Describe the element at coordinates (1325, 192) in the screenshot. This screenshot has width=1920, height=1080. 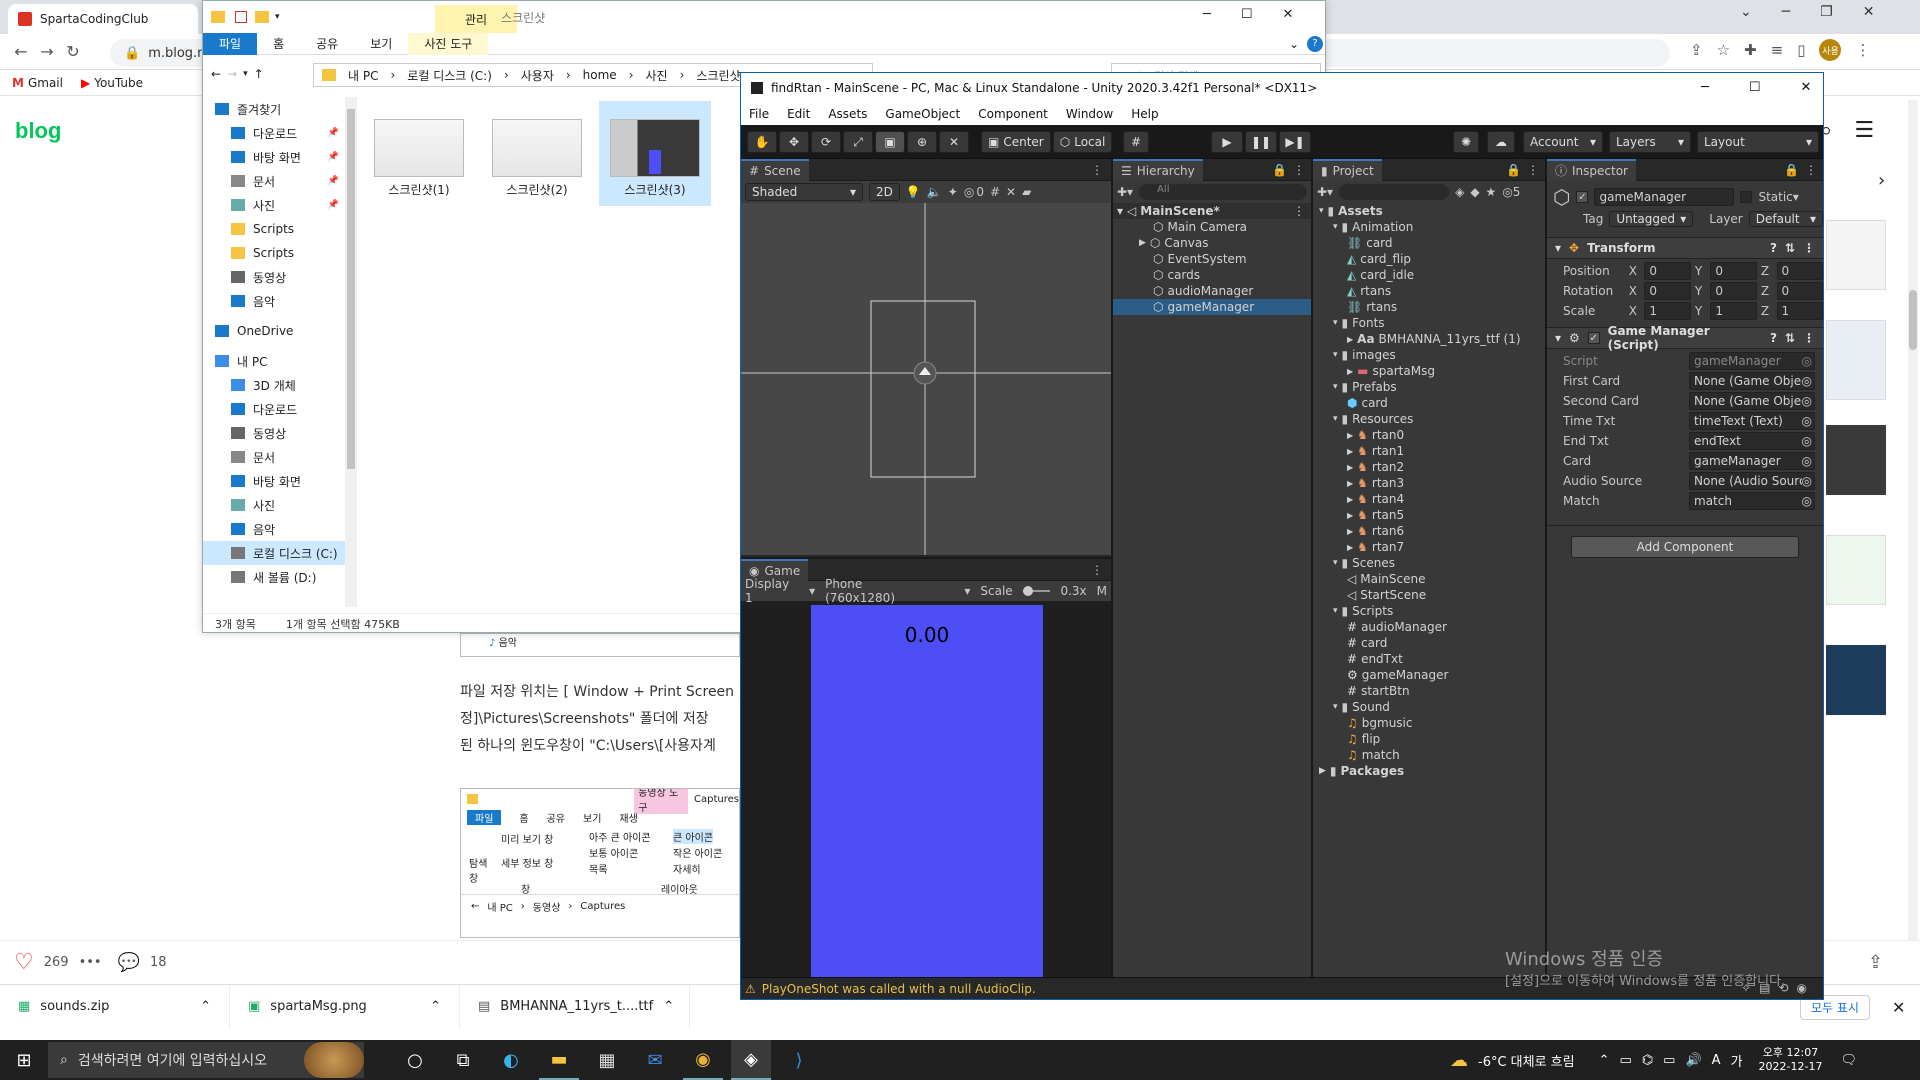
I see `add-icon: ✚▾` at that location.